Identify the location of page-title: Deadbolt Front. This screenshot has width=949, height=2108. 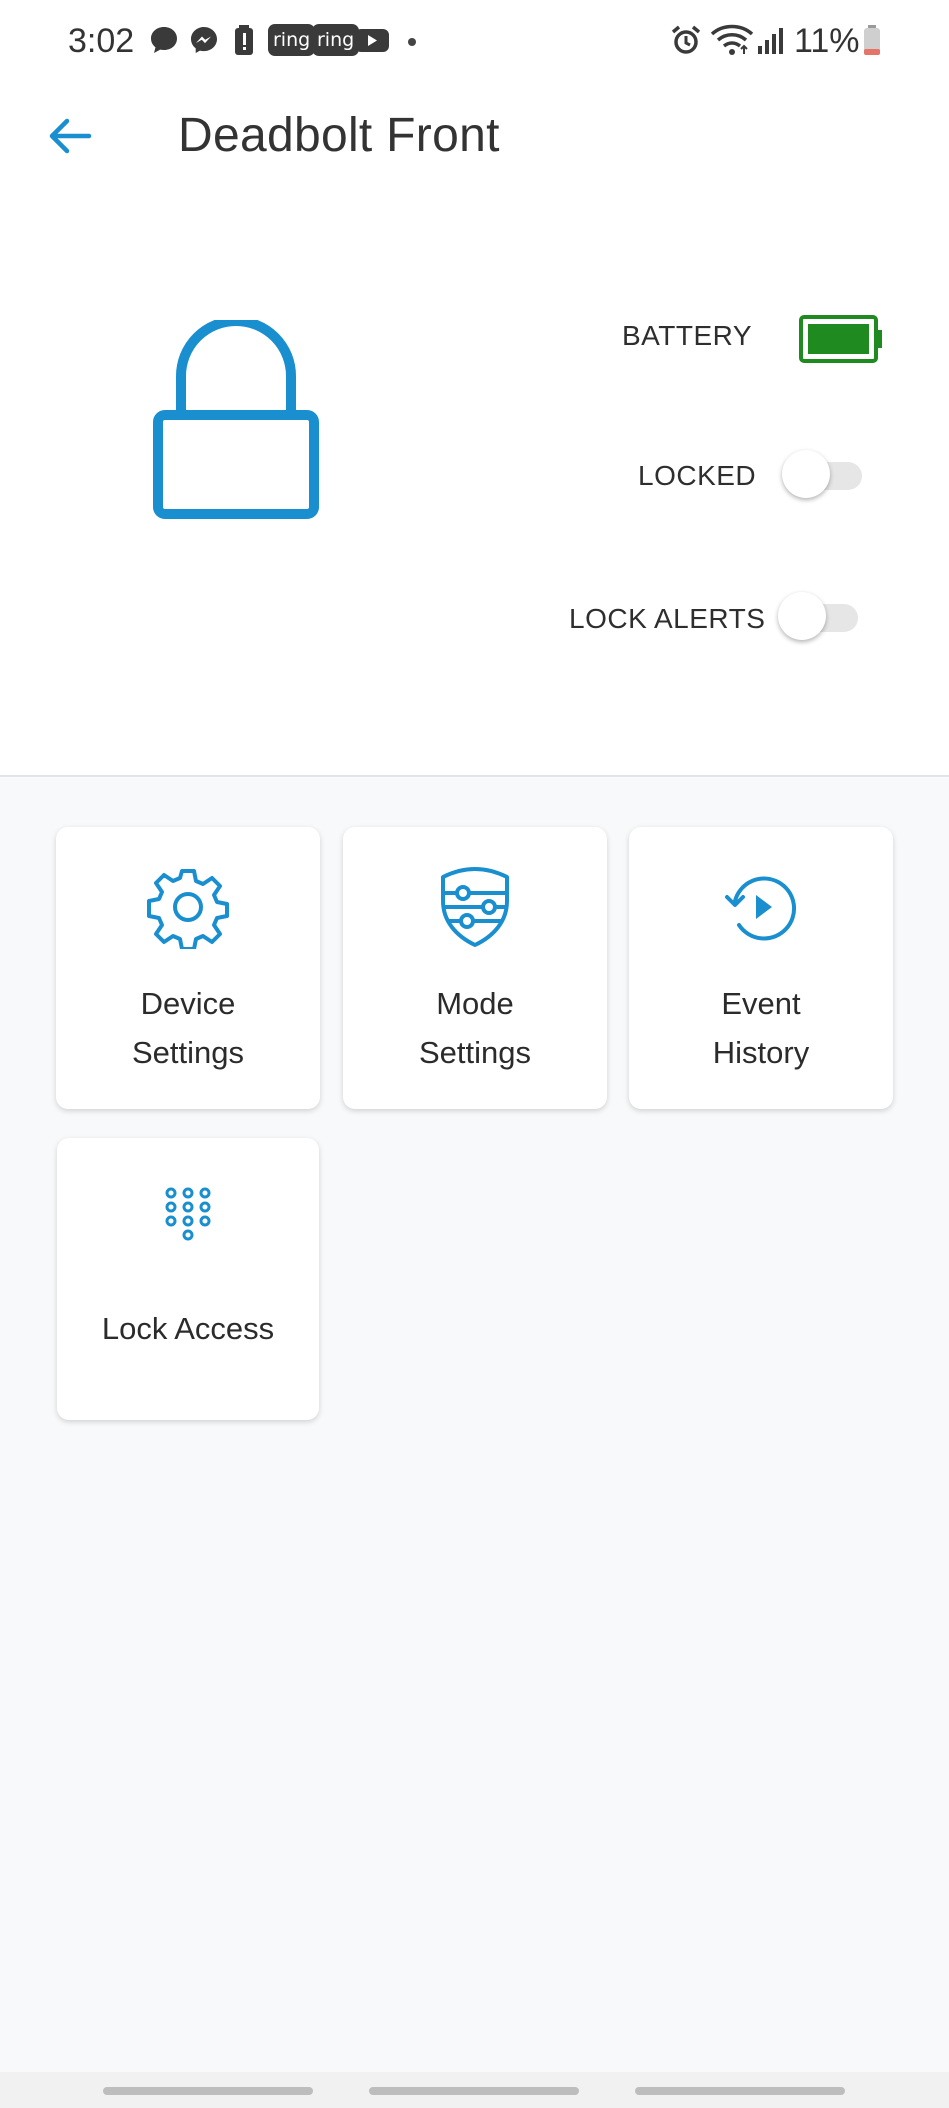
(339, 135).